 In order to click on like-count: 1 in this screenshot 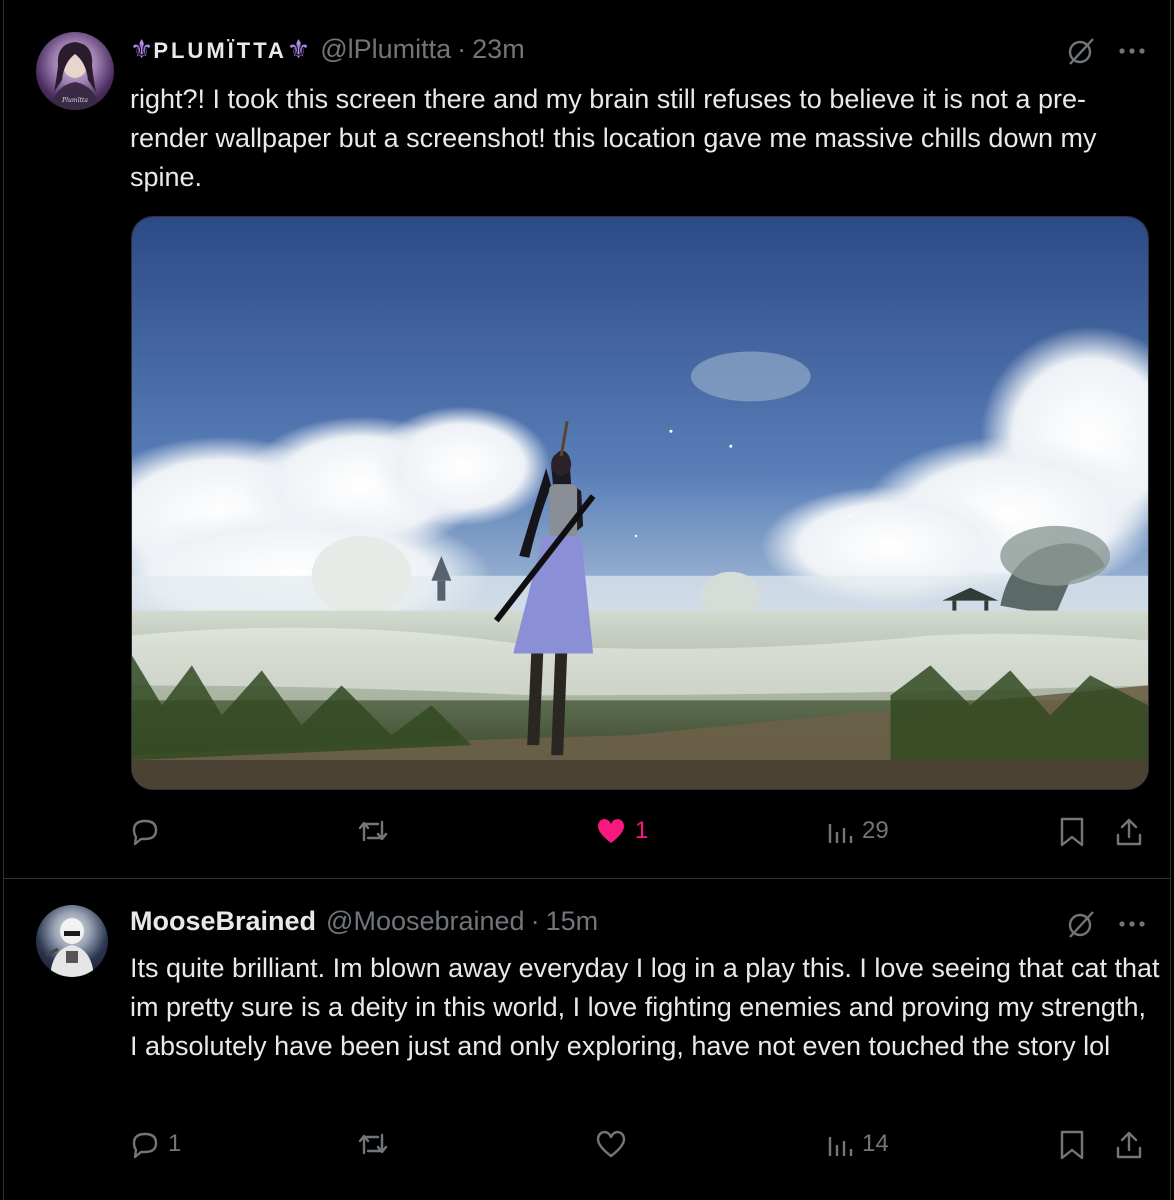, I will do `click(642, 830)`.